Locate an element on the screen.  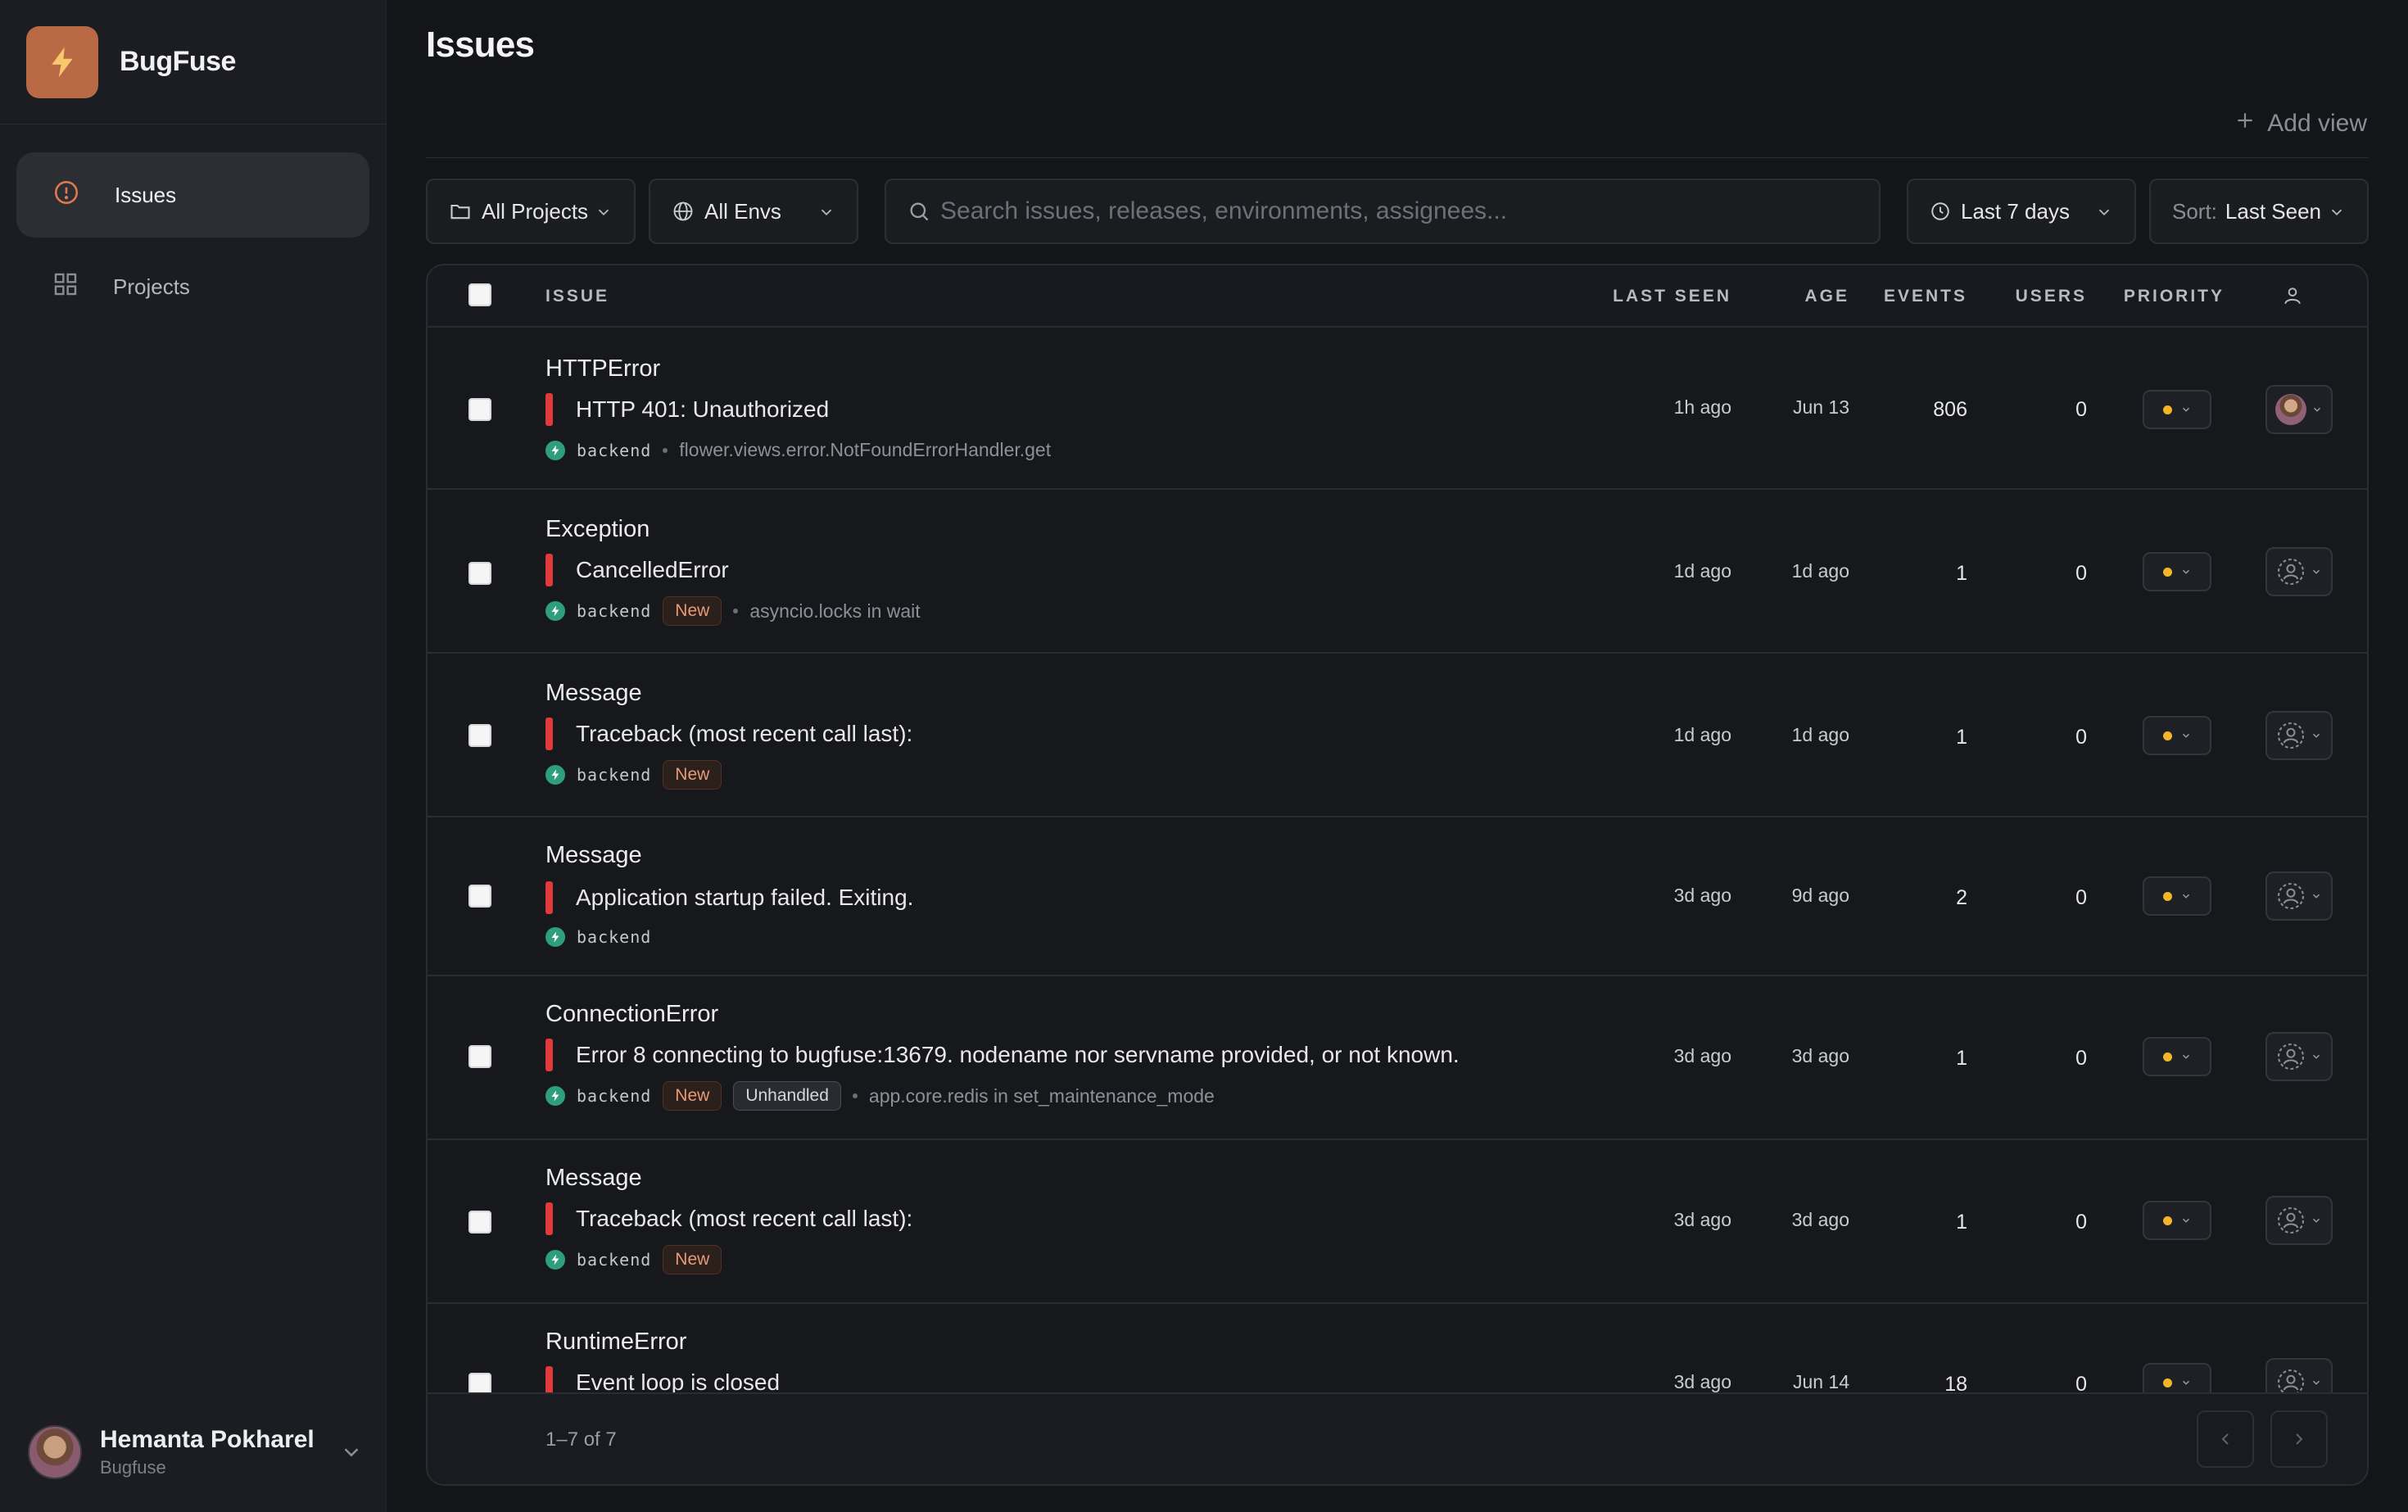
sort-select: Sort: Last Seen is located at coordinates (2259, 211).